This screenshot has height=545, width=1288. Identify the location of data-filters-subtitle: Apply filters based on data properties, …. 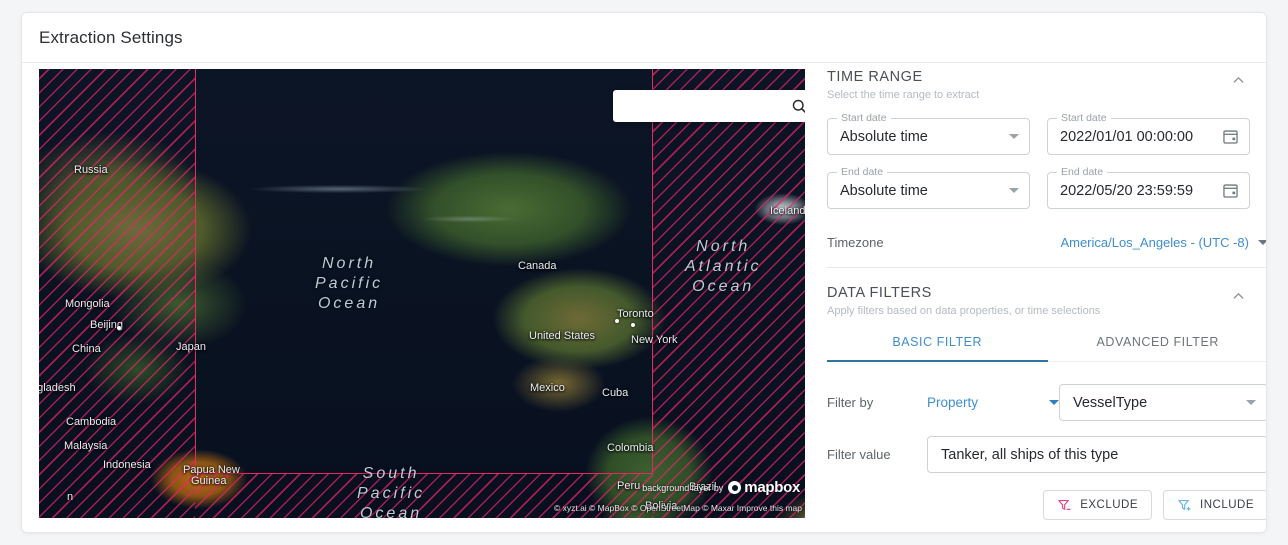
(964, 311).